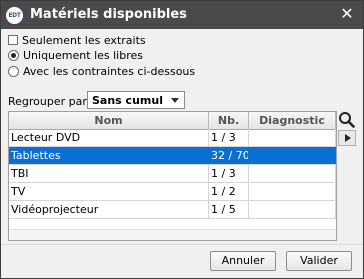 This screenshot has width=364, height=279. I want to click on title-bar: EDT Matériels disponibles ✕, so click(182, 15).